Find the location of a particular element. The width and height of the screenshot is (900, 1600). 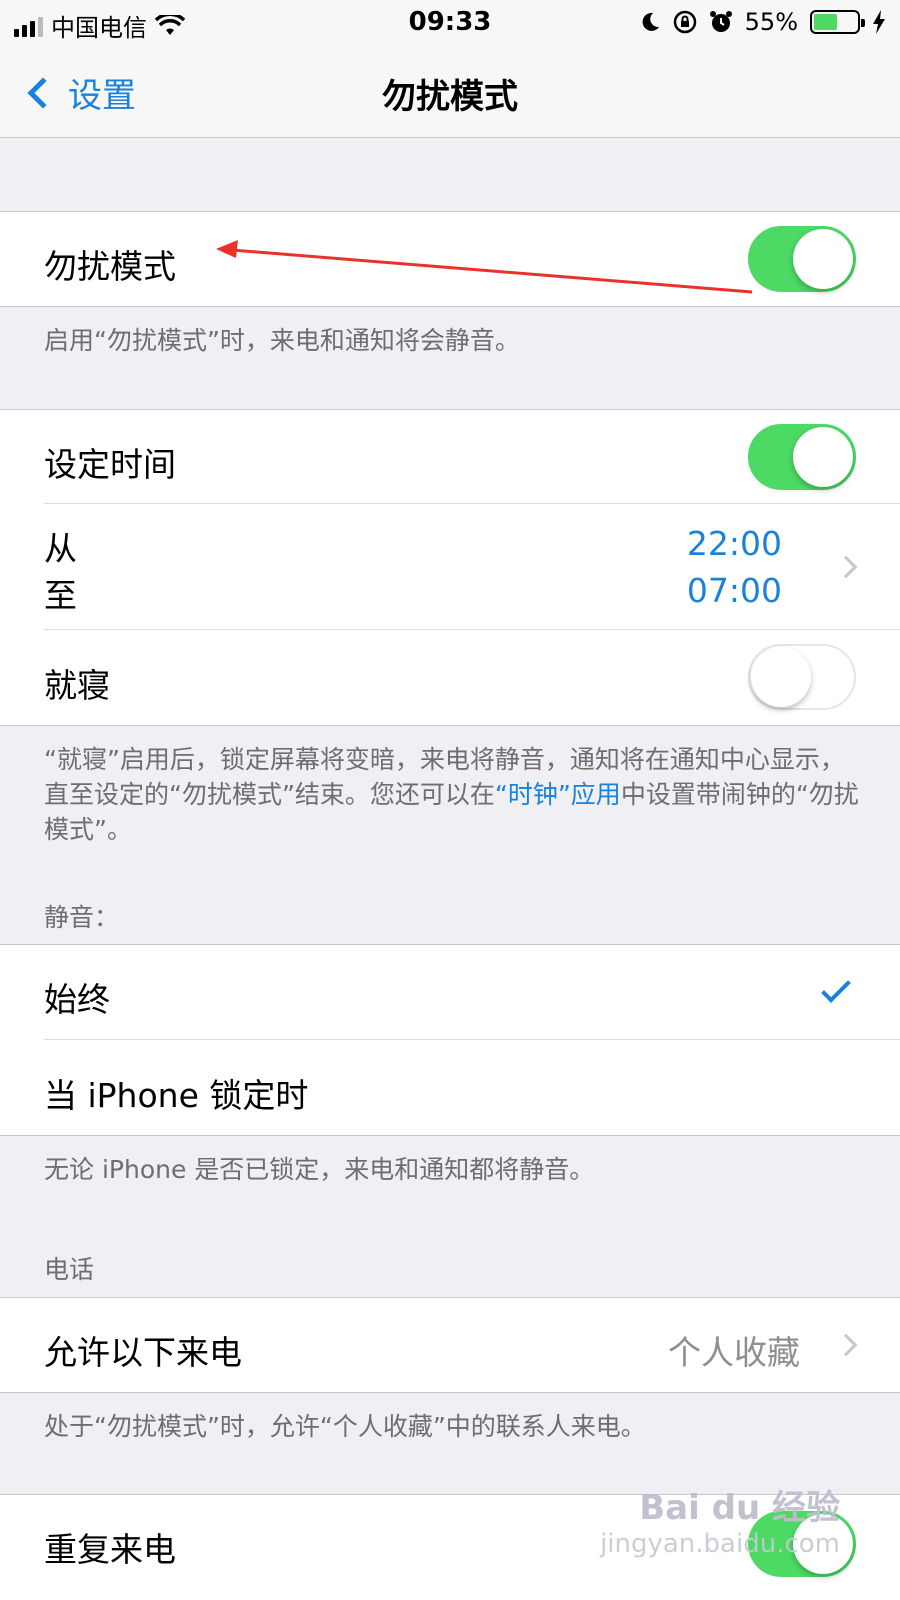

watermark: Bai du 经验 jingyan.baidu.com is located at coordinates (720, 1519).